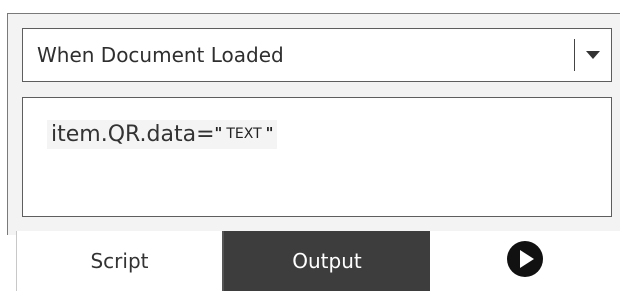  I want to click on tab-script-label: Script, so click(119, 261).